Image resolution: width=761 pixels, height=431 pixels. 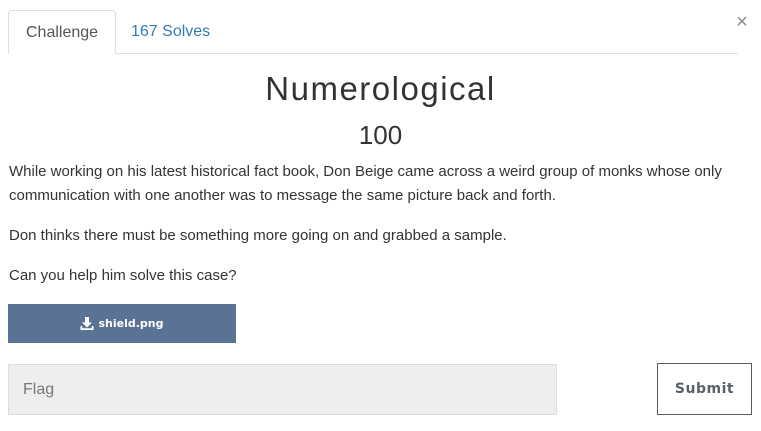 I want to click on description-paragraph: Can you help him solve this case?, so click(x=123, y=275).